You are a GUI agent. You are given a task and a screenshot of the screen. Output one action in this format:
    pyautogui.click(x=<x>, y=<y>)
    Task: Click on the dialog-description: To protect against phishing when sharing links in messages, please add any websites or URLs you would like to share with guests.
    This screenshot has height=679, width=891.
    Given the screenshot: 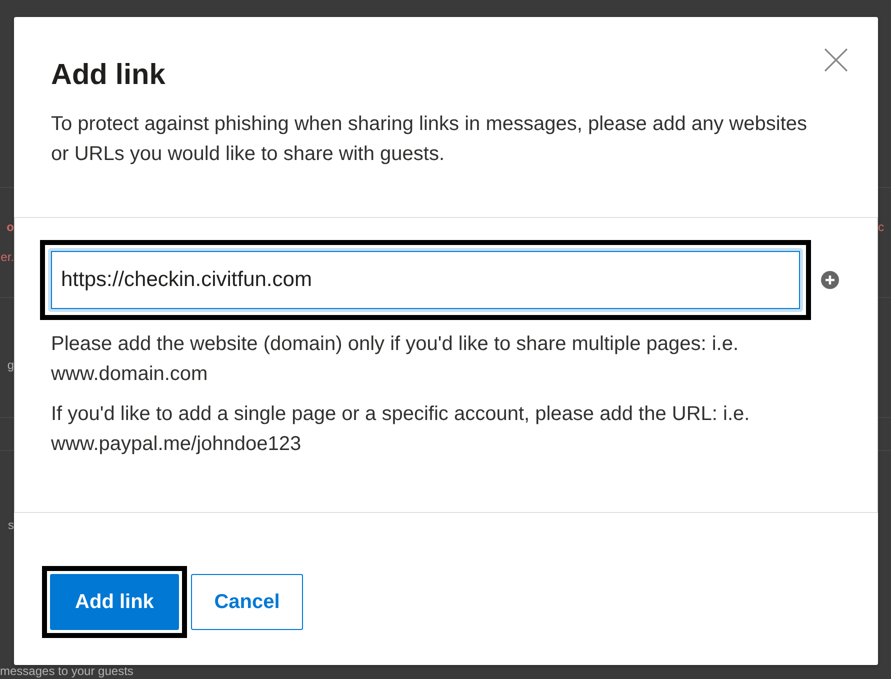 What is the action you would take?
    pyautogui.click(x=429, y=139)
    